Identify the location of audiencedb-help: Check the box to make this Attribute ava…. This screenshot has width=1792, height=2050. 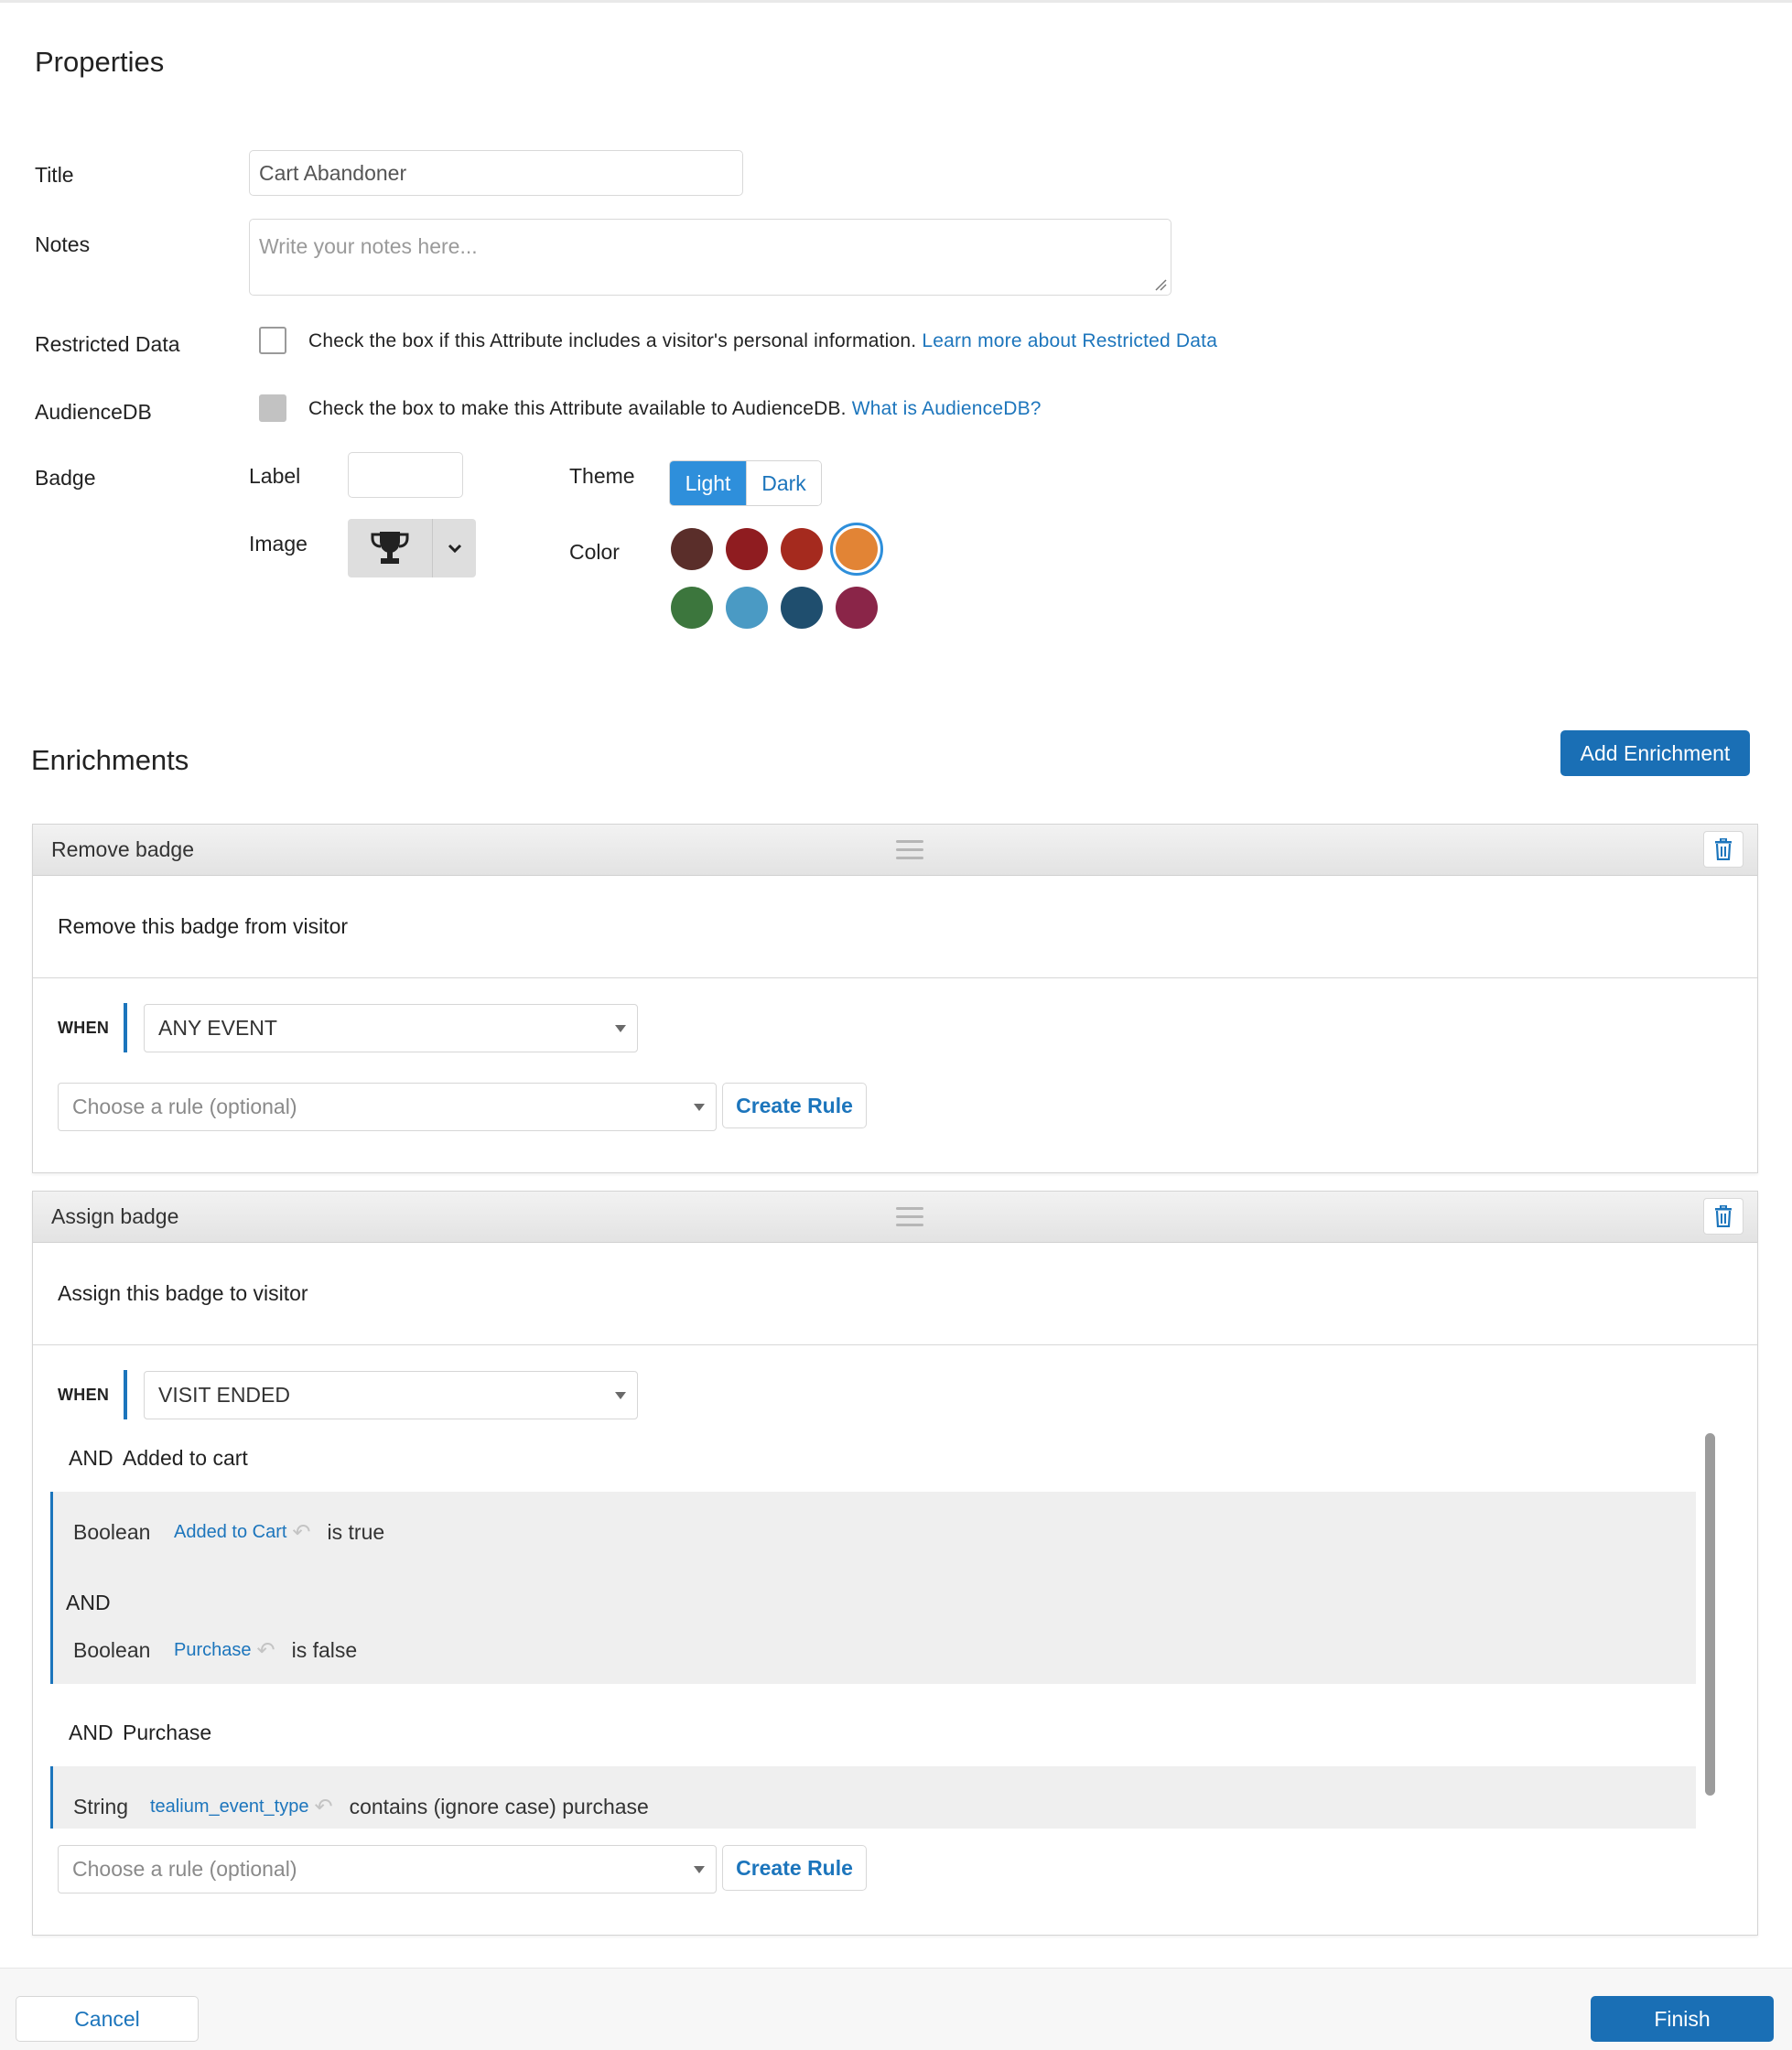
(675, 409).